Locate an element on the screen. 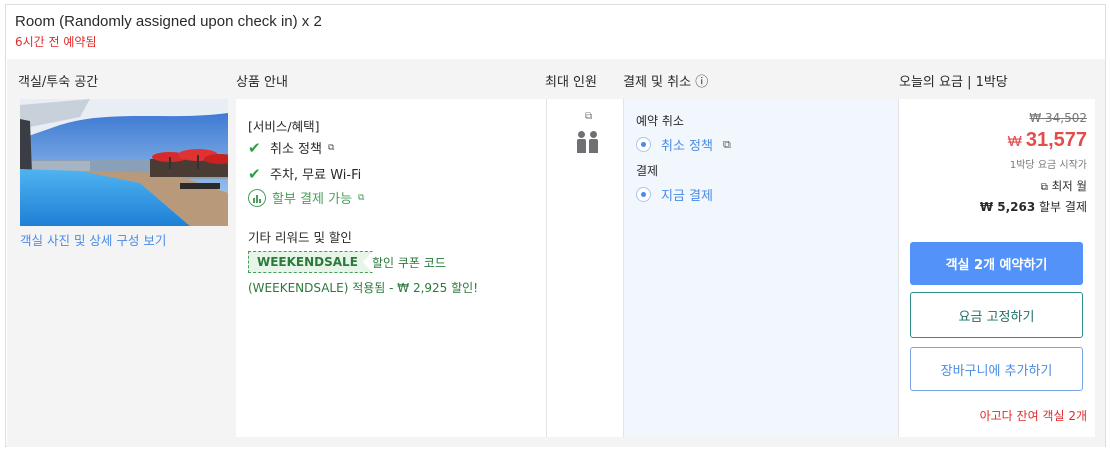  payment-option-row: 지금 결제 is located at coordinates (674, 194).